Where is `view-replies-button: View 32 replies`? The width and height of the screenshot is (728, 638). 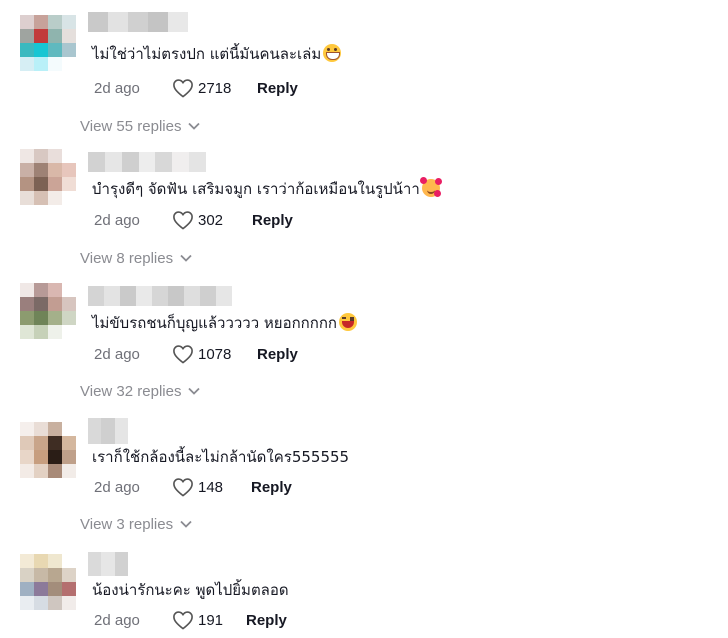 view-replies-button: View 32 replies is located at coordinates (140, 391).